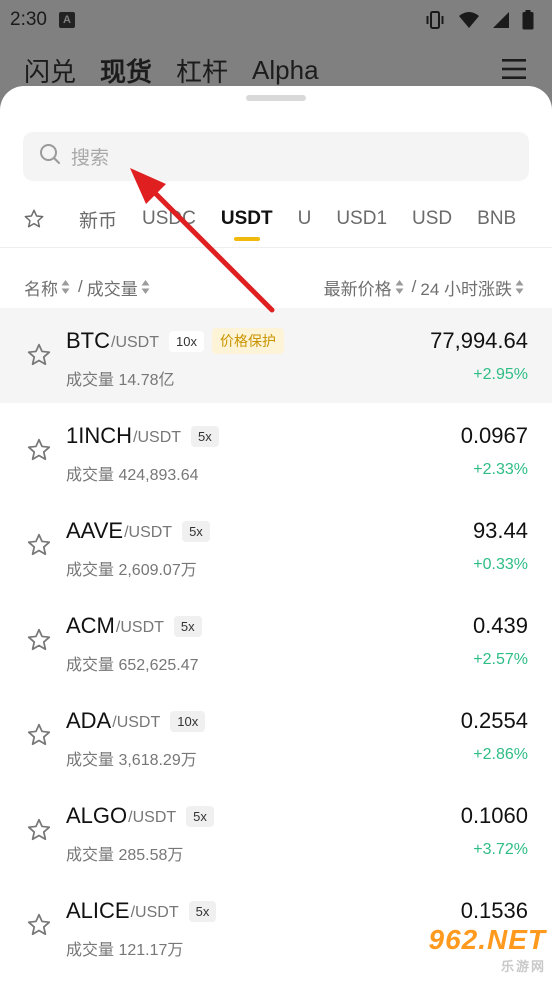 The height and width of the screenshot is (981, 552). I want to click on list-item: ACM /USDT 5x 成交量 652,625.47 0.439 +2.57%, so click(276, 640).